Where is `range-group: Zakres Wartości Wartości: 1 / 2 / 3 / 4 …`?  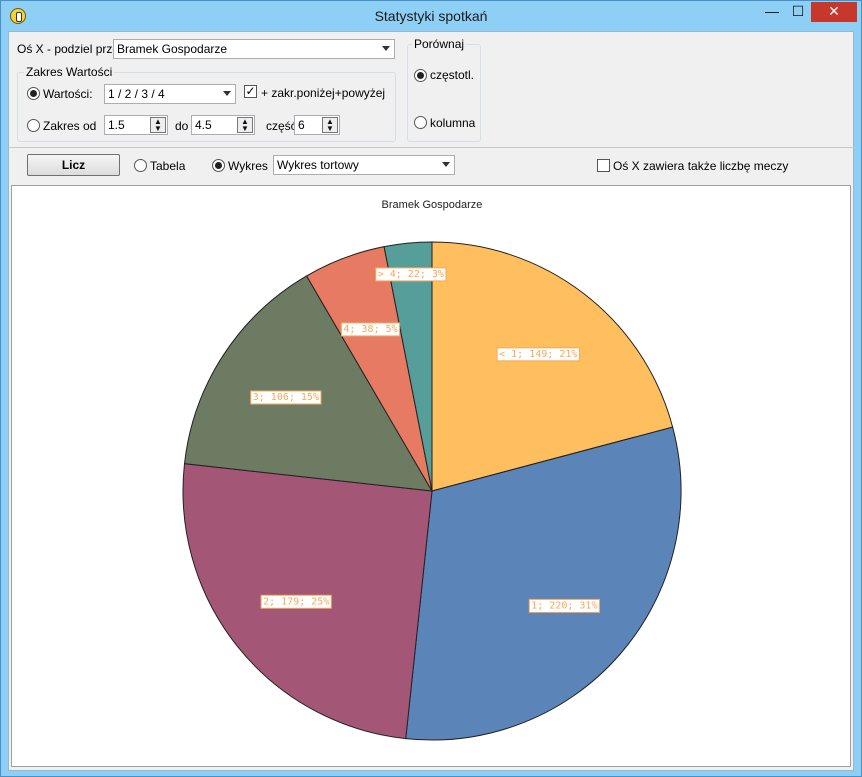 range-group: Zakres Wartości Wartości: 1 / 2 / 3 / 4 … is located at coordinates (206, 103).